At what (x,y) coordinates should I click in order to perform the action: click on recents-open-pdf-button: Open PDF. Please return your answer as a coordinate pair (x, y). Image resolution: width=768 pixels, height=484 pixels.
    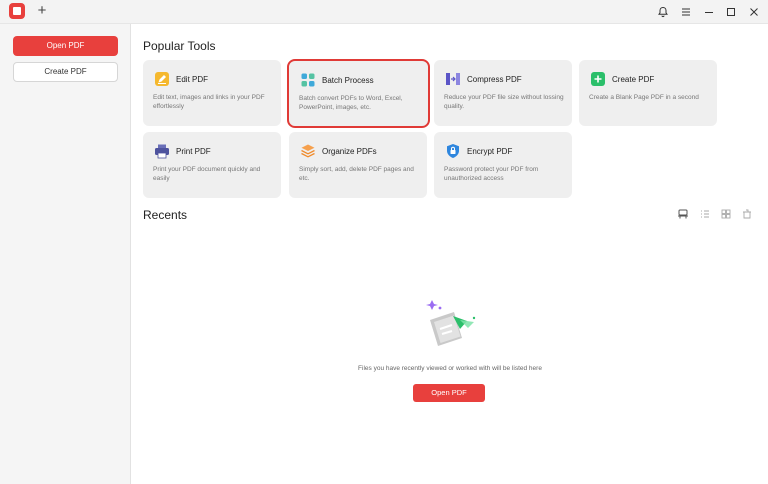
    Looking at the image, I should click on (449, 393).